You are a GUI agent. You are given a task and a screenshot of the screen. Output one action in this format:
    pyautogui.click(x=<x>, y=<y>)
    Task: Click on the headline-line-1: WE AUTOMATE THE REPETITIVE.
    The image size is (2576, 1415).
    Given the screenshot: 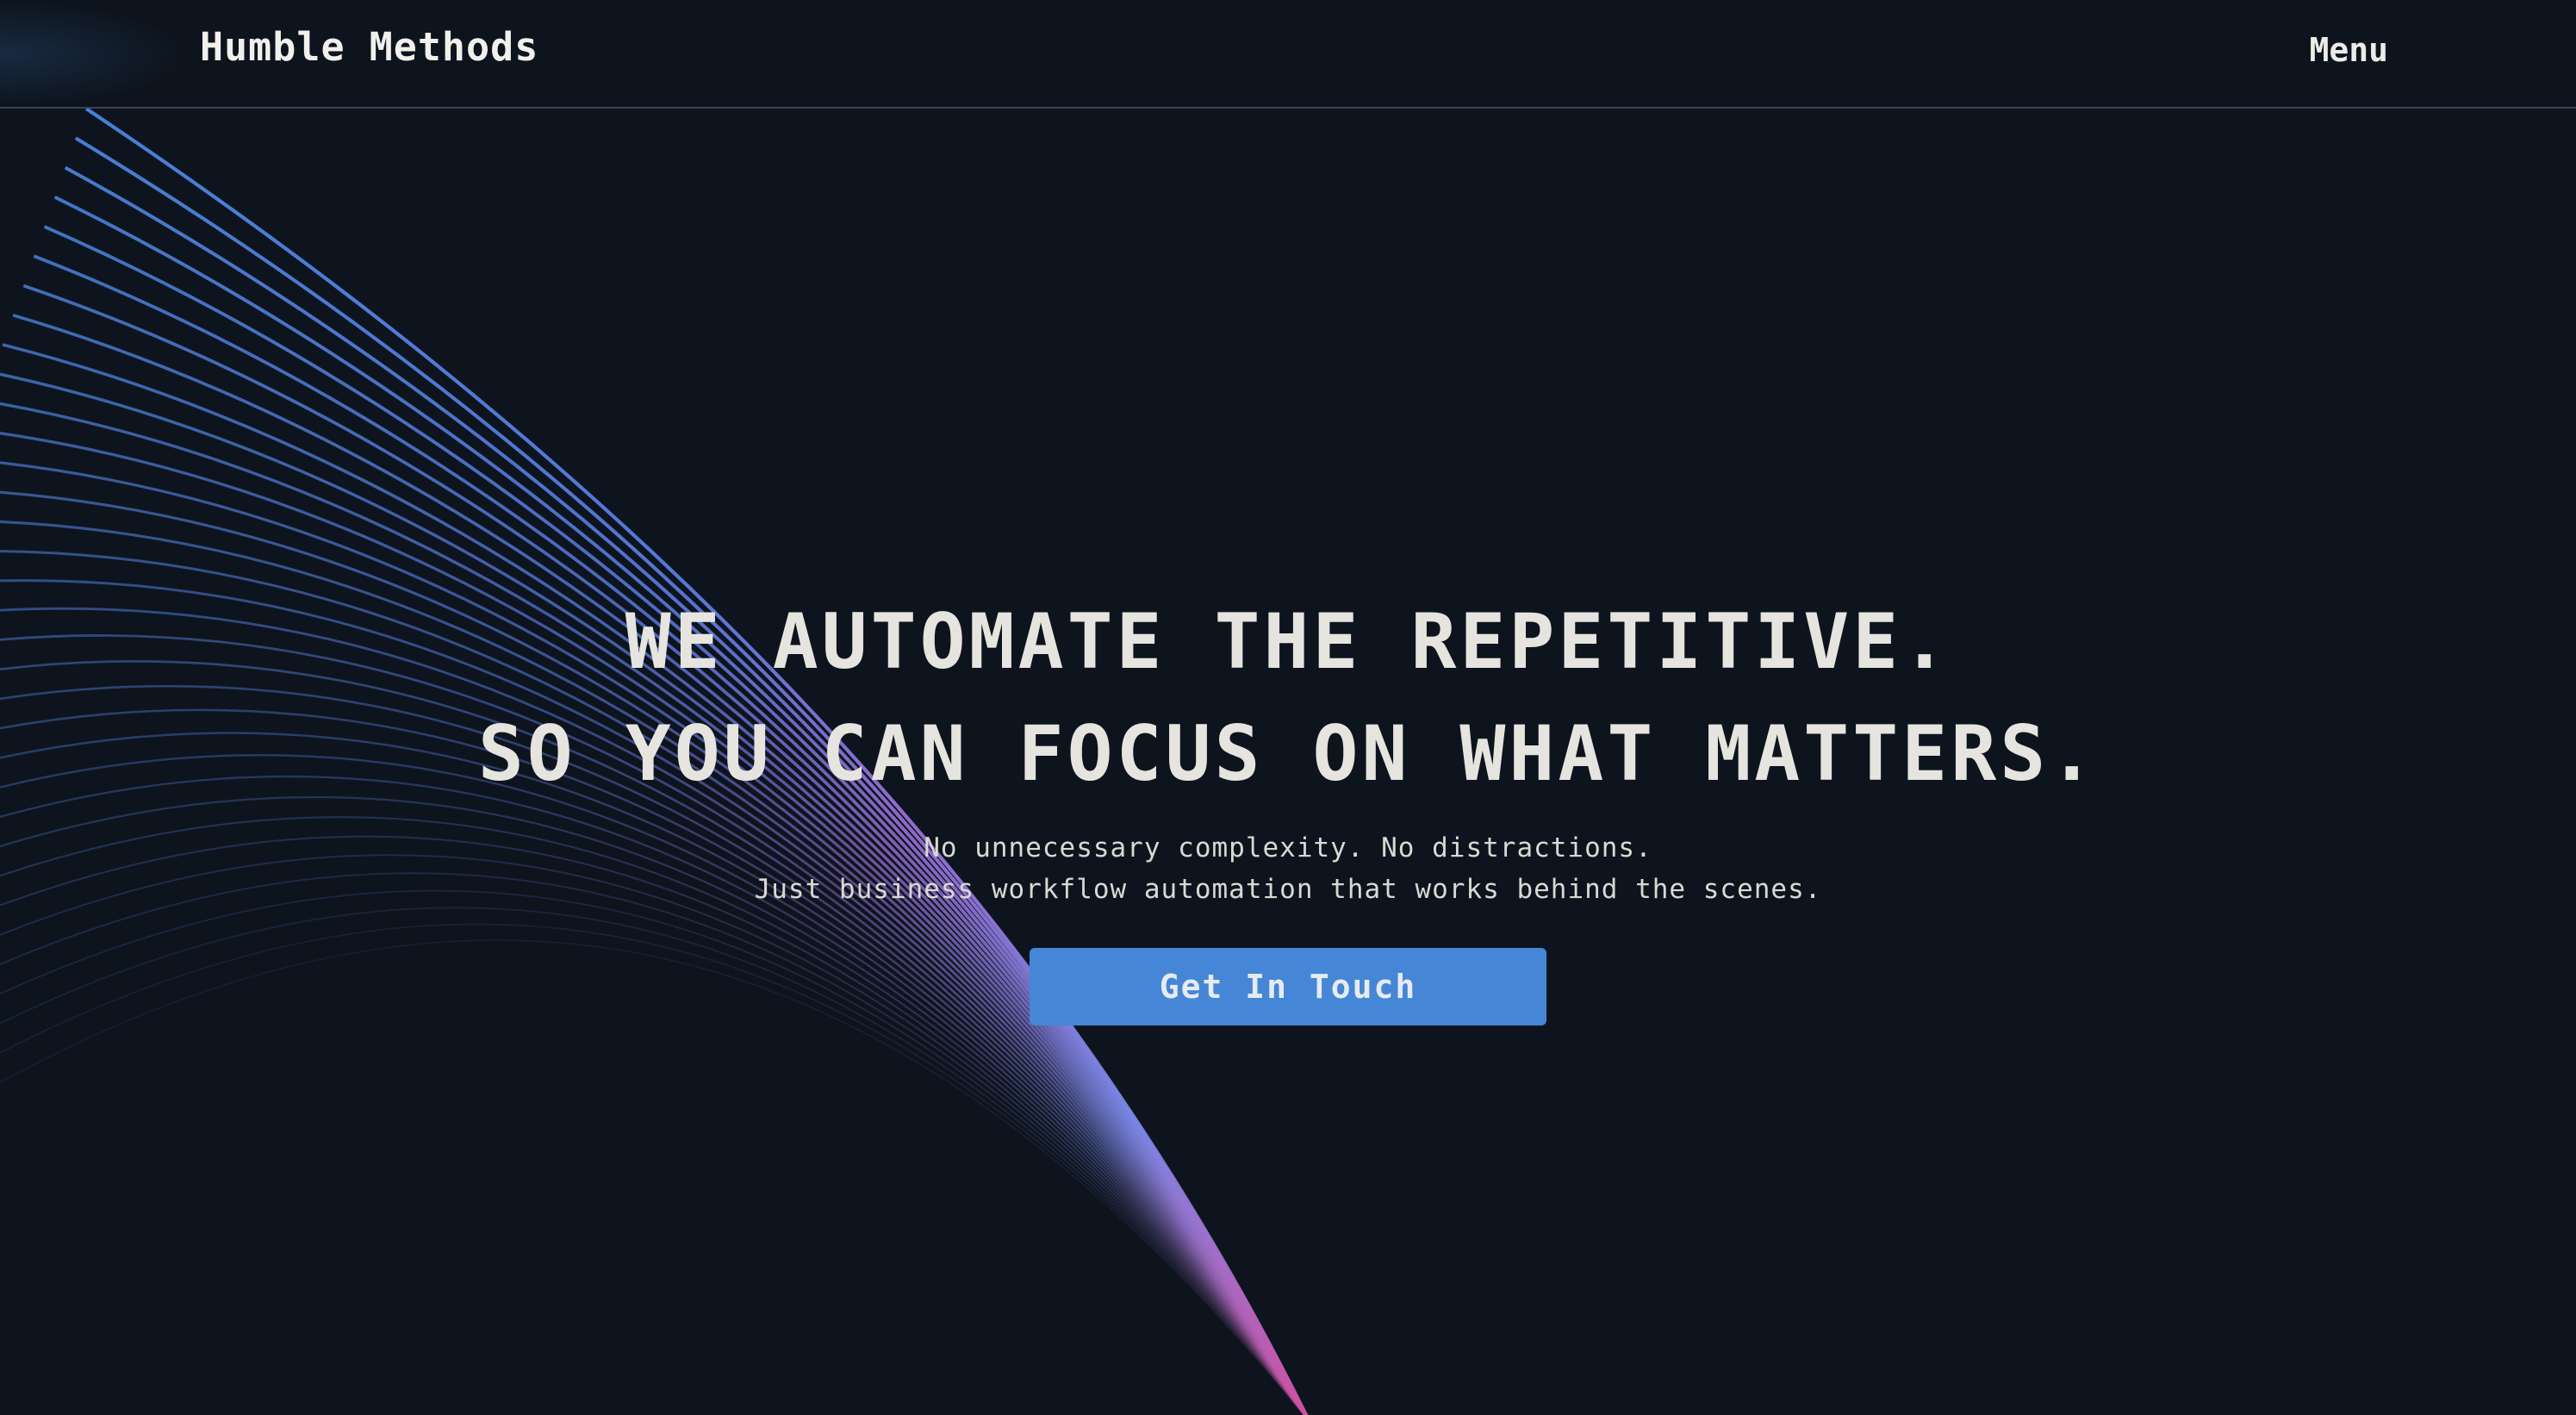 What is the action you would take?
    pyautogui.click(x=1288, y=641)
    